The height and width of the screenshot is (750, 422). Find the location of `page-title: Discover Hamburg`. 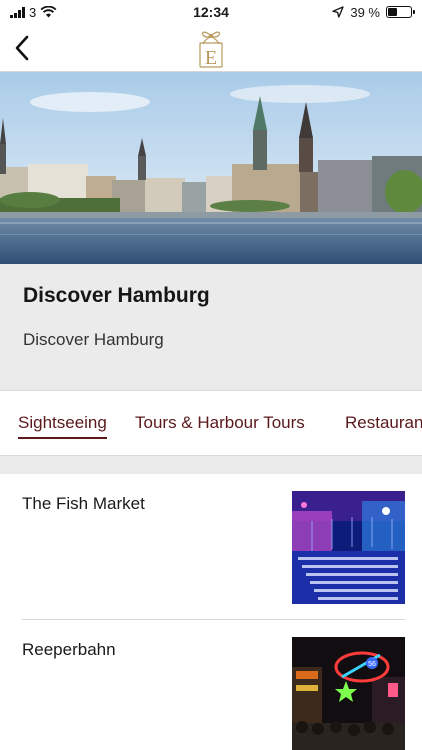

page-title: Discover Hamburg is located at coordinates (116, 295).